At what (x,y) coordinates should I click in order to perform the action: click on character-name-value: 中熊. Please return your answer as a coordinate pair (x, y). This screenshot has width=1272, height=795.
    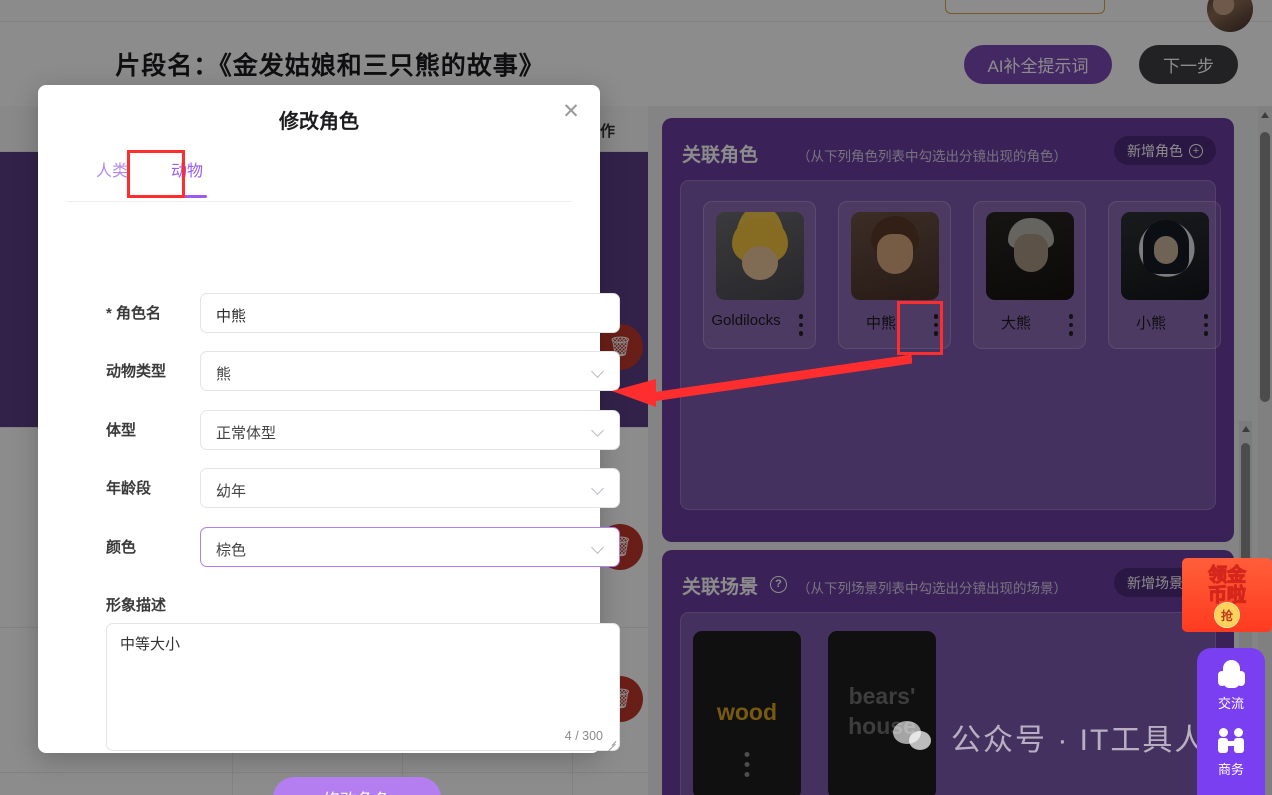
    Looking at the image, I should click on (231, 316).